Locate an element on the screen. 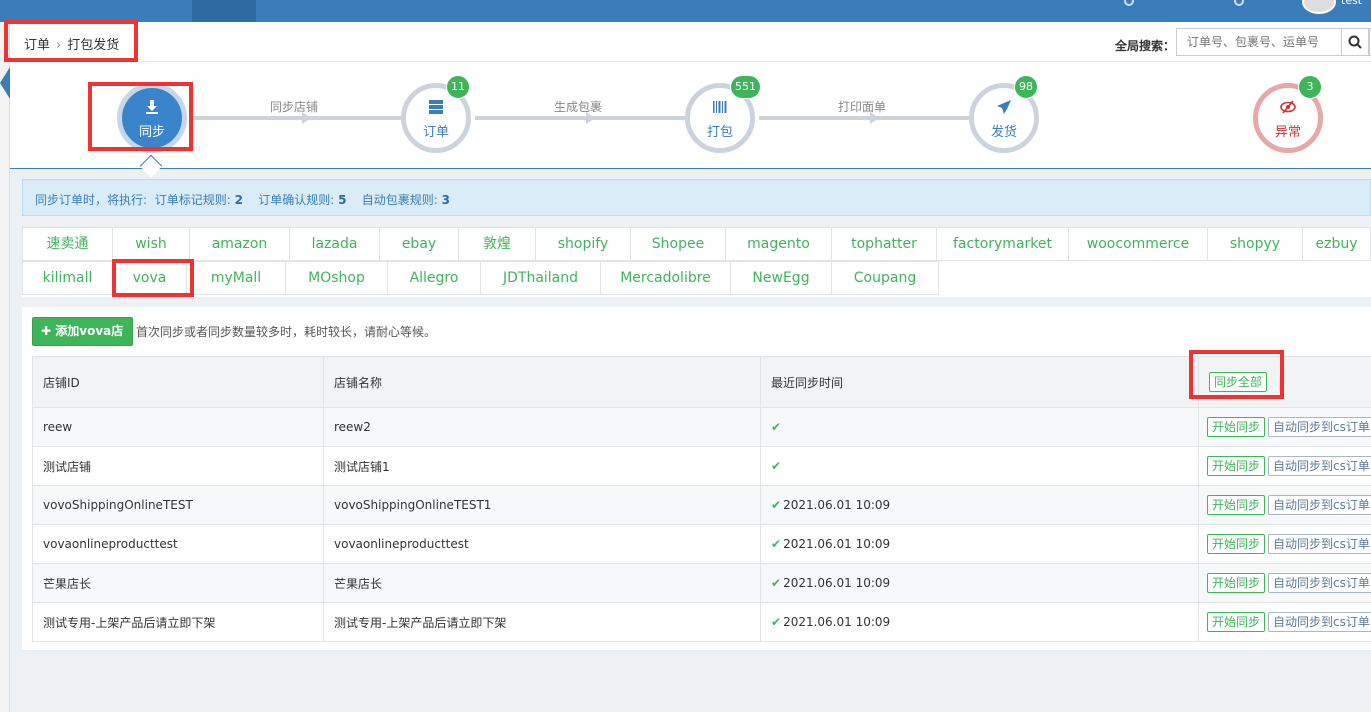 The image size is (1371, 712). search-button is located at coordinates (1355, 42).